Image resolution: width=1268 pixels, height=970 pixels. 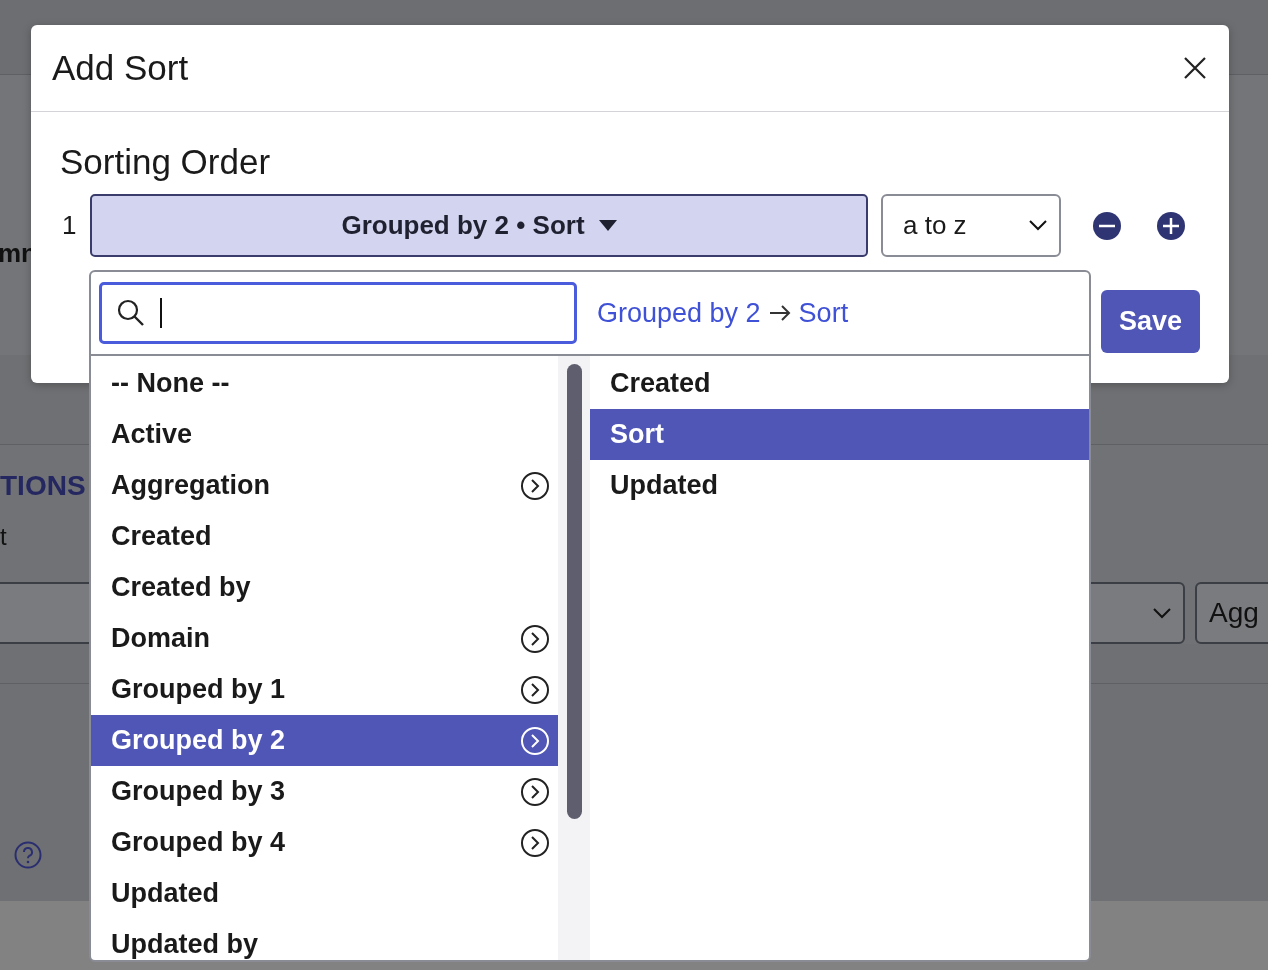 What do you see at coordinates (574, 658) in the screenshot?
I see `scrollbar` at bounding box center [574, 658].